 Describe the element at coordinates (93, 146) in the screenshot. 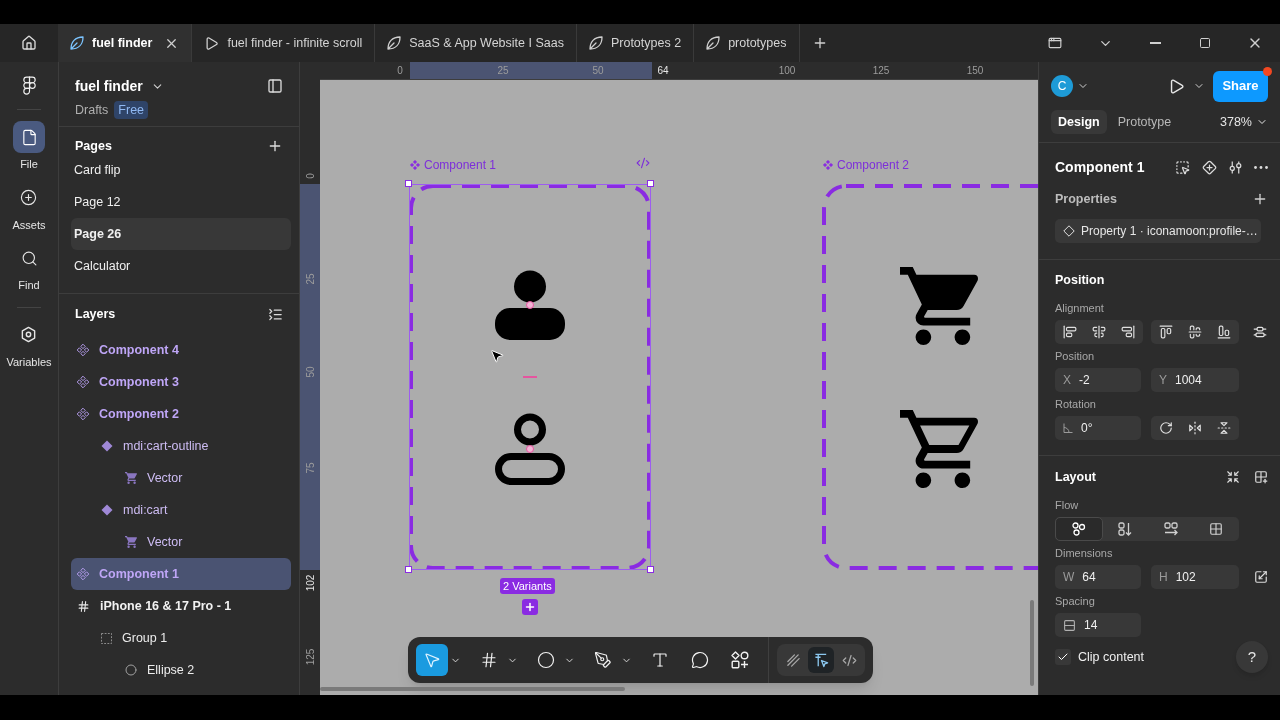

I see `section-title: Pages` at that location.